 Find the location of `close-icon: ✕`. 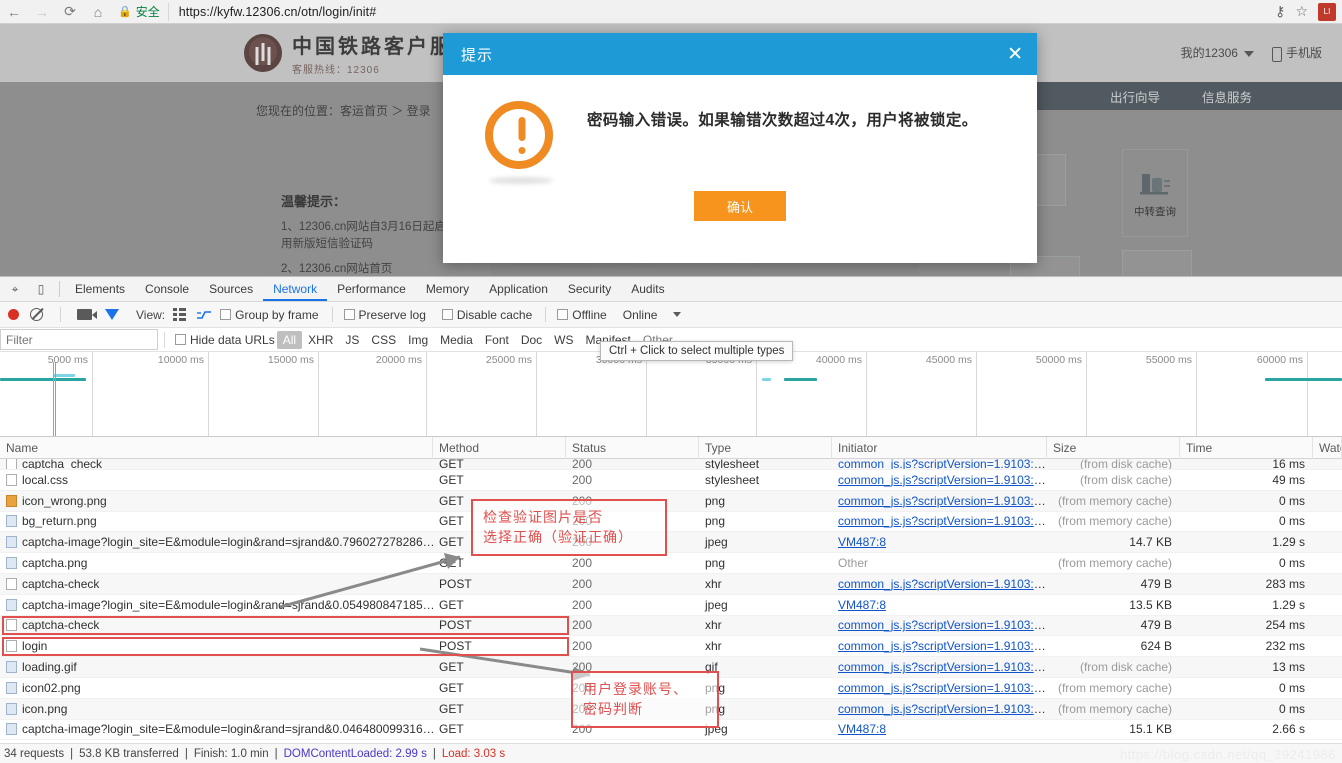

close-icon: ✕ is located at coordinates (1015, 54).